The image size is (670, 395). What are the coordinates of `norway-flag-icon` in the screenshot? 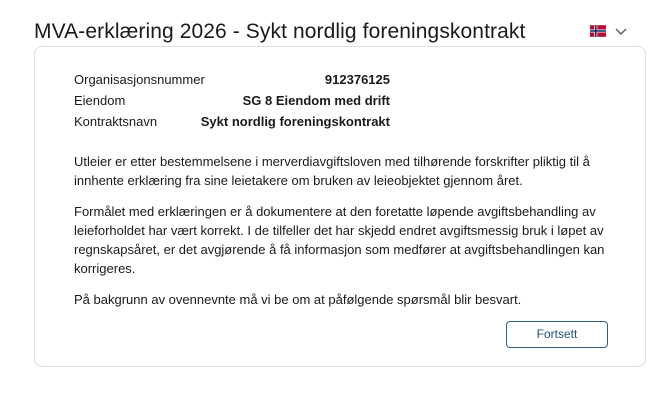 It's located at (598, 31).